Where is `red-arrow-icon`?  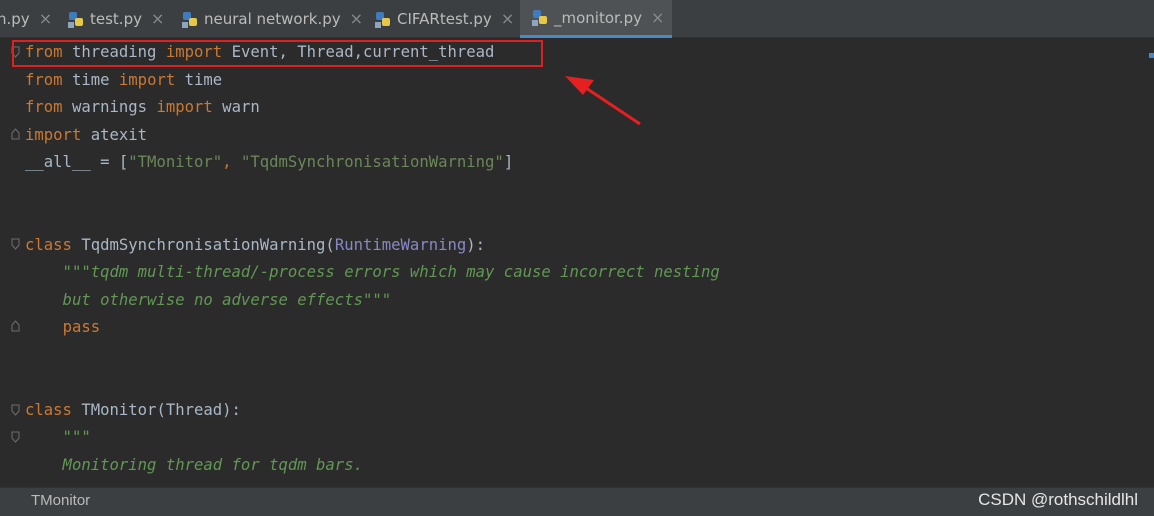 red-arrow-icon is located at coordinates (603, 101).